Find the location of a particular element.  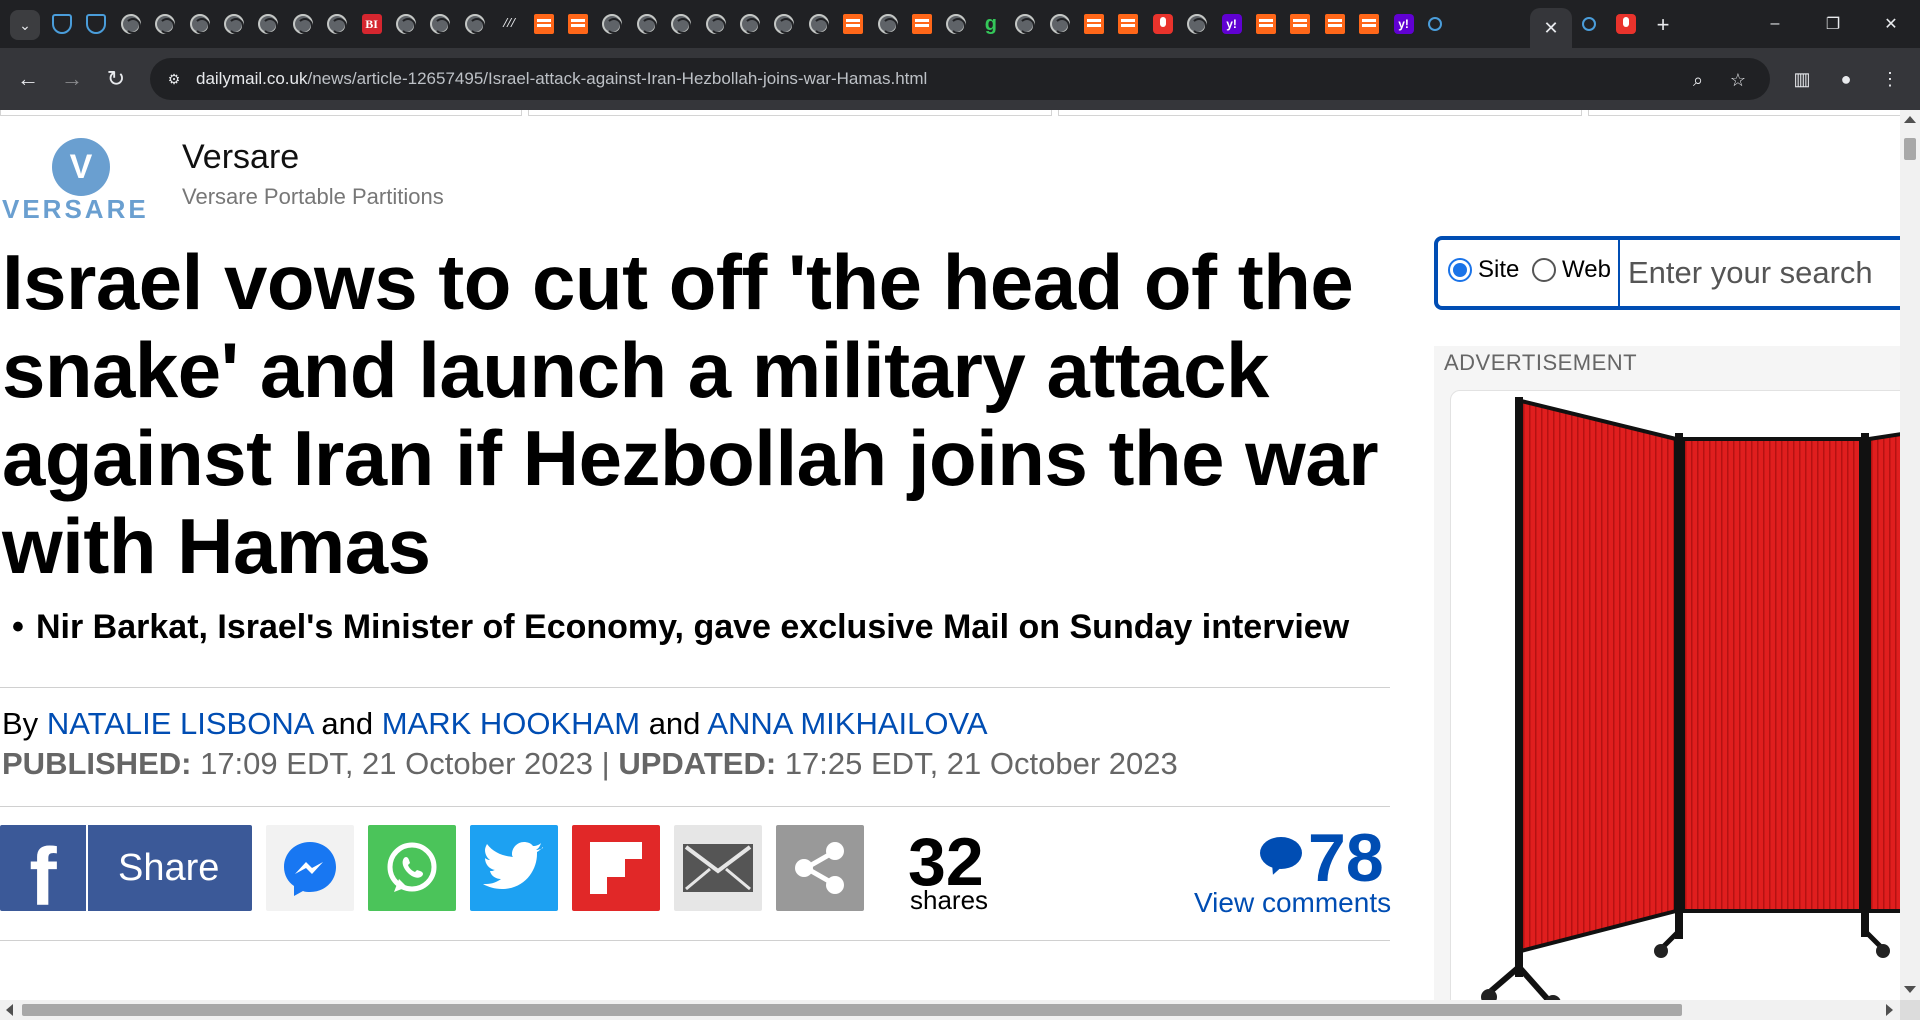

whatsapp-share-button is located at coordinates (412, 868).